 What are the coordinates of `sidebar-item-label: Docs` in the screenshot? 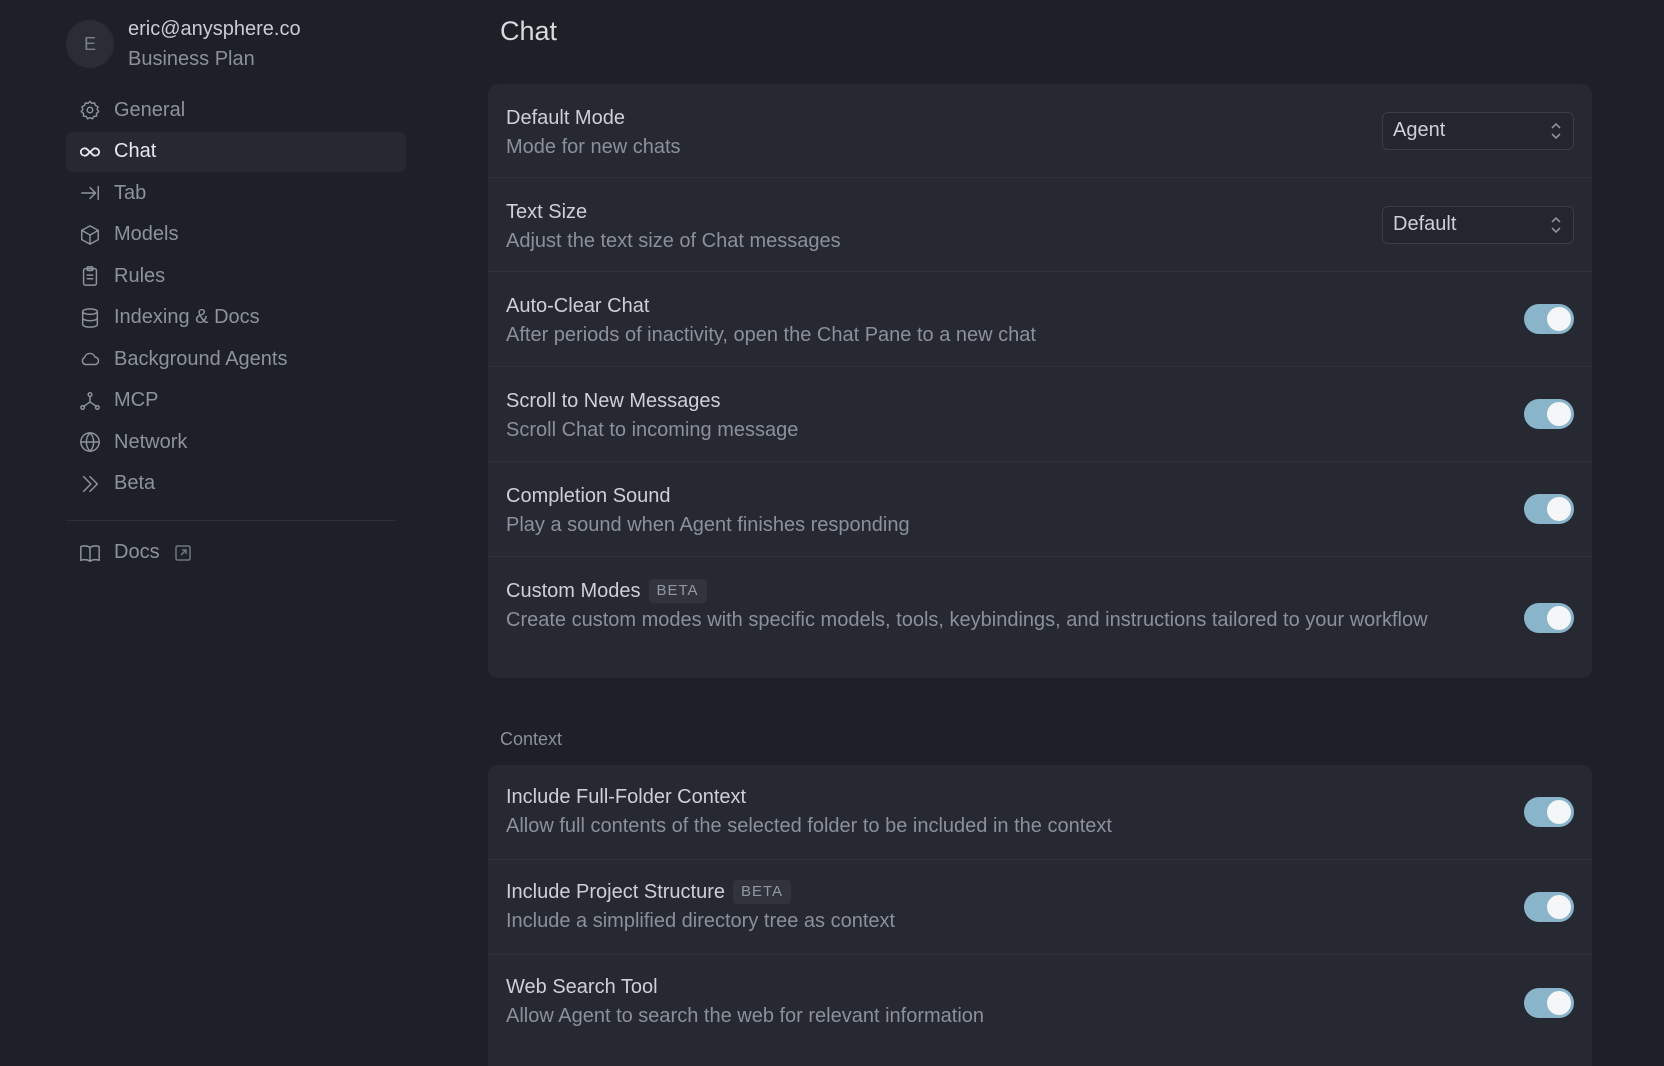 It's located at (137, 552).